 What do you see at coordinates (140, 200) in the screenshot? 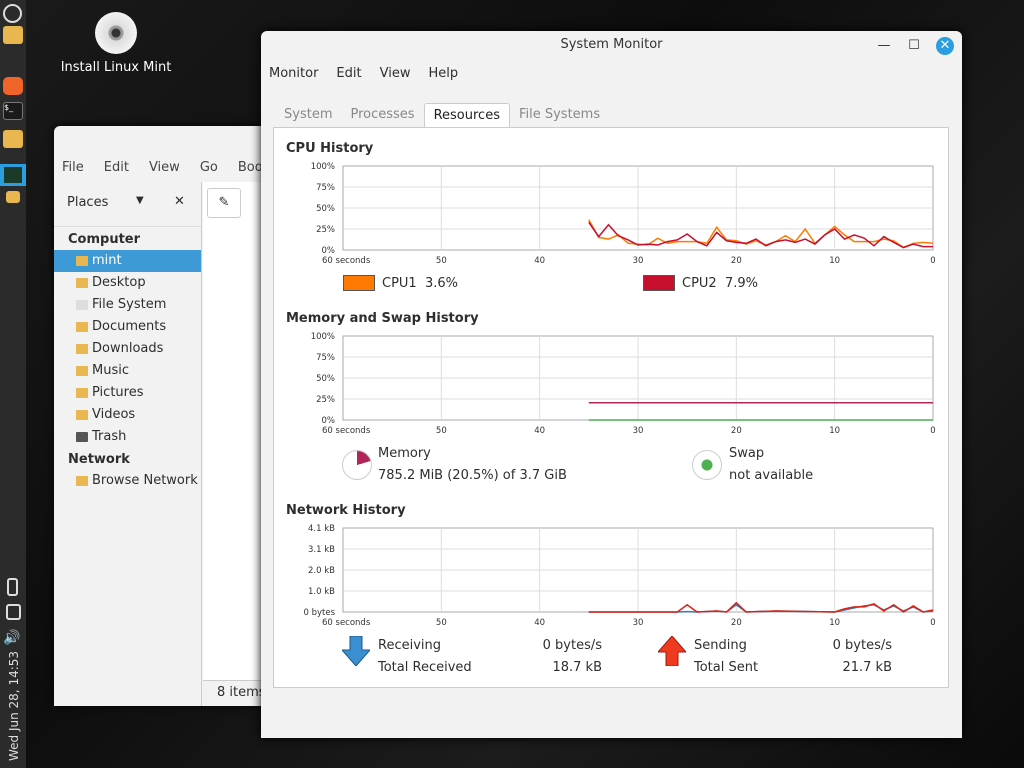
I see `places-dropdown-icon: ▼` at bounding box center [140, 200].